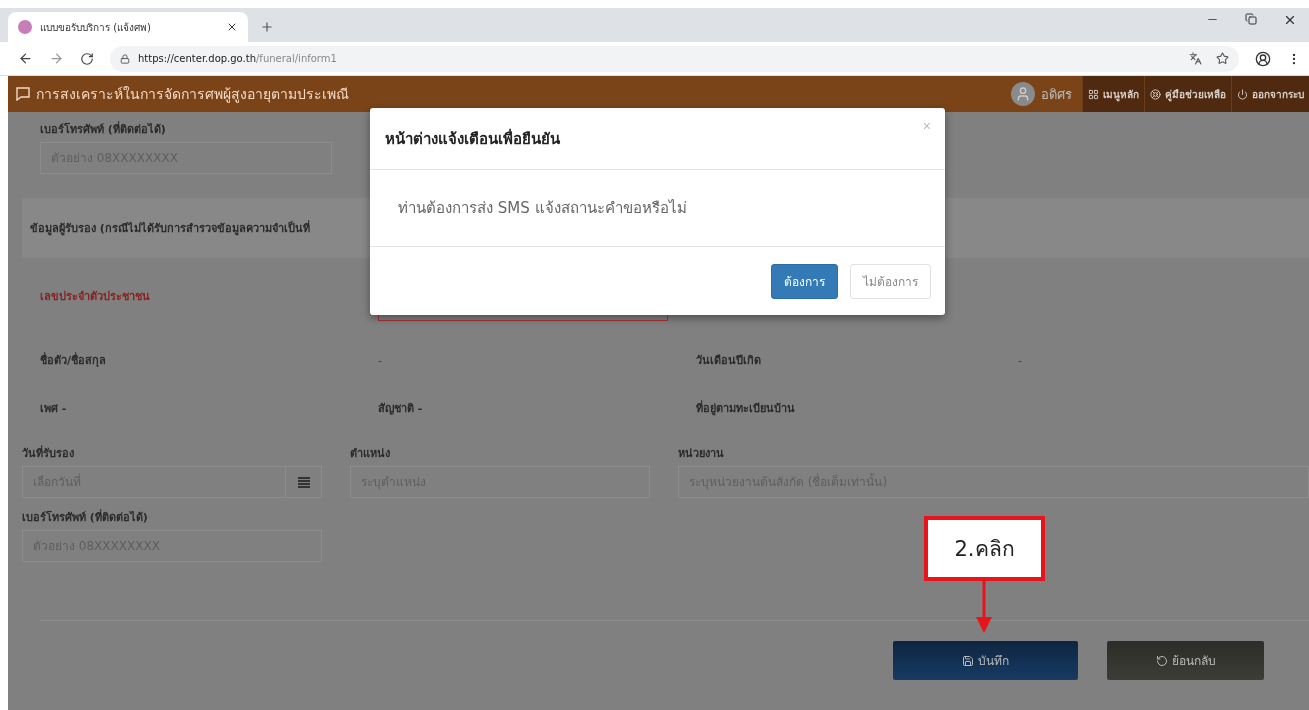 The width and height of the screenshot is (1309, 710). I want to click on dialog-message: ท่านต้องการส่ง SMS แจ้งสถานะคำขอหรือไม่, so click(542, 208).